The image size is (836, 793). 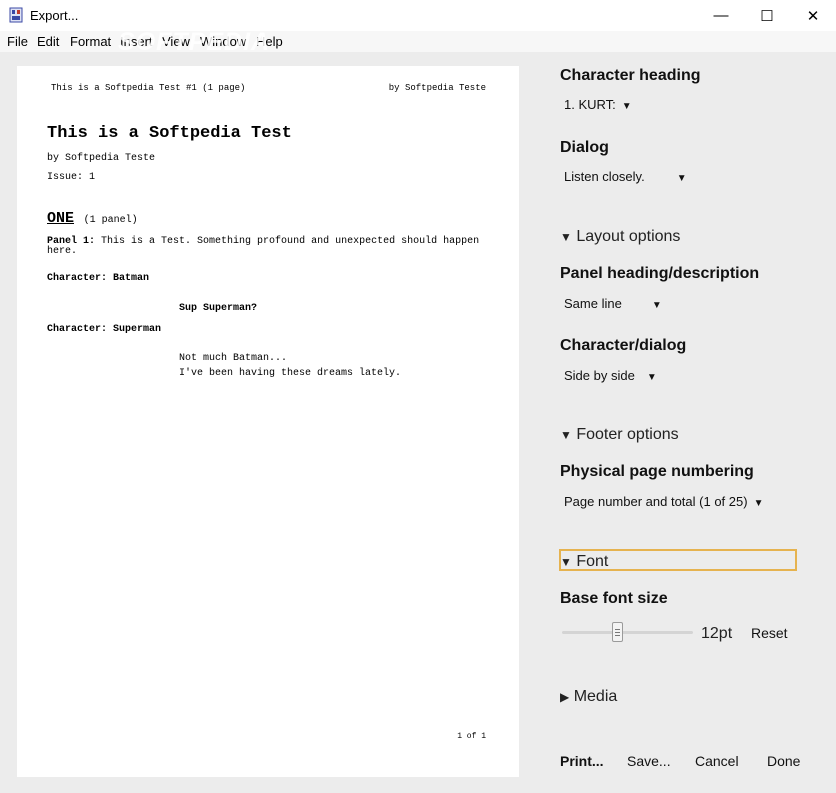 I want to click on font-size-reset-button: Reset, so click(x=769, y=633).